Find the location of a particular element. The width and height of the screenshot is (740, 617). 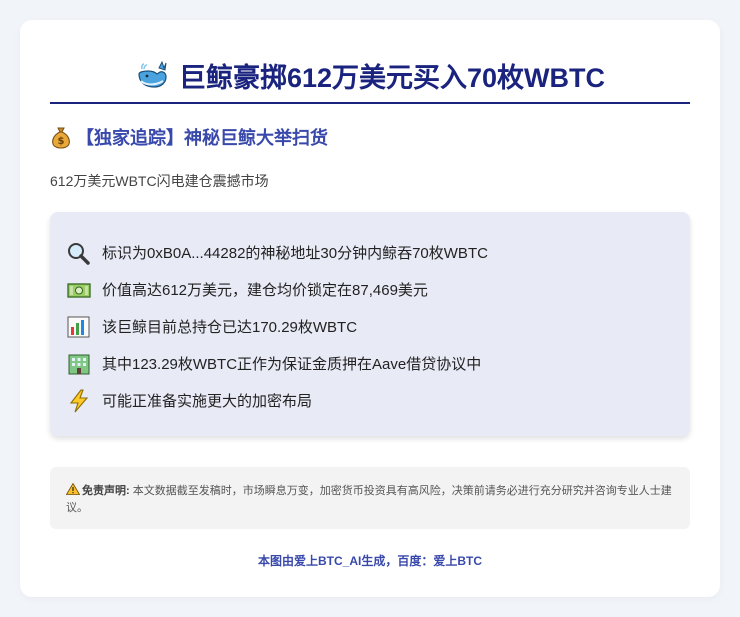

warning-icon is located at coordinates (73, 488).